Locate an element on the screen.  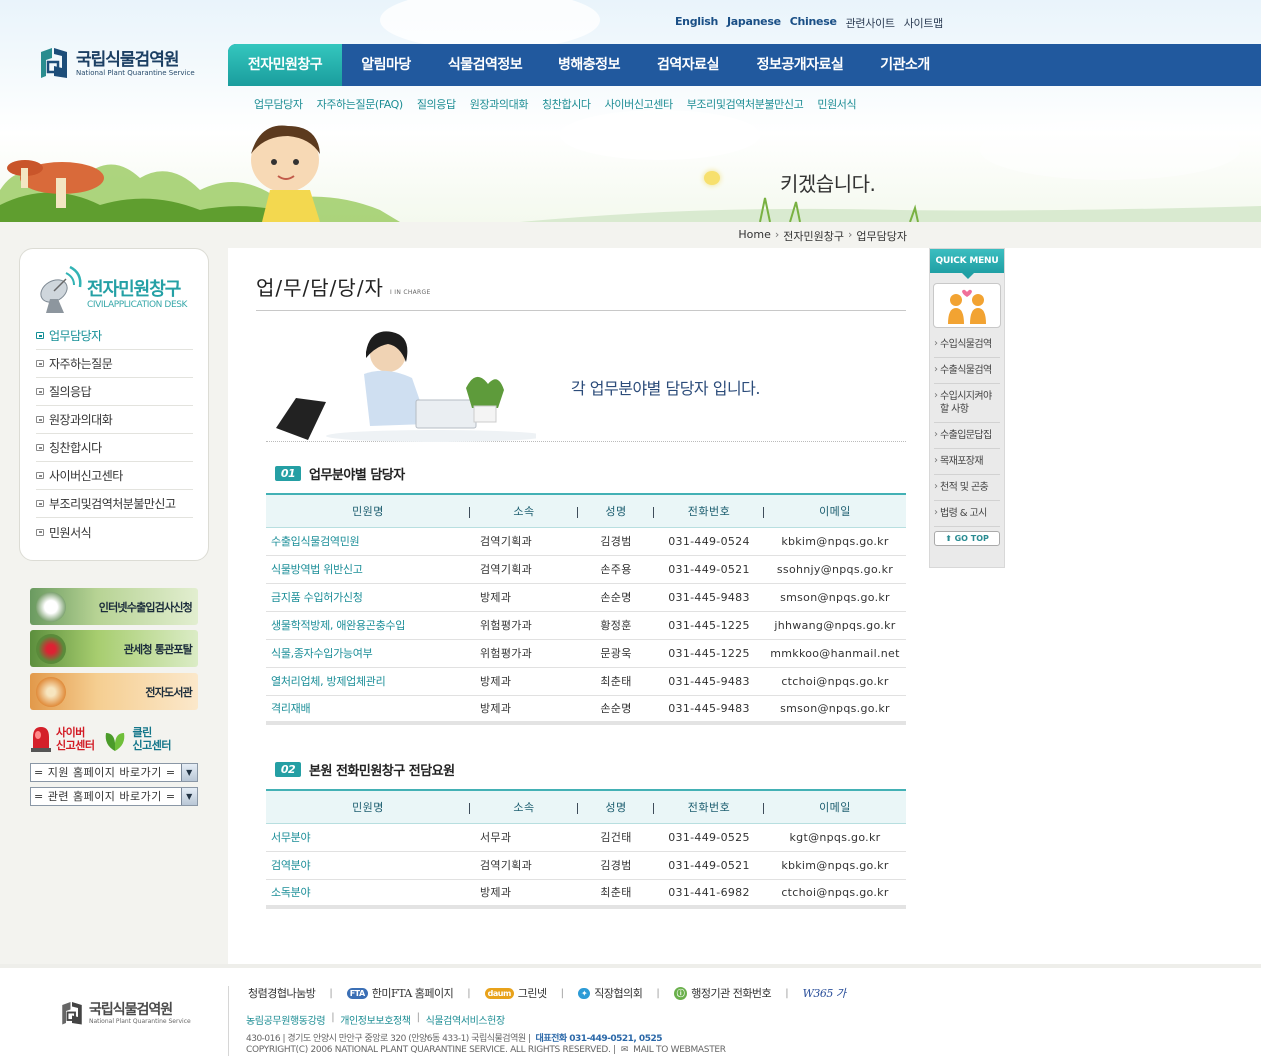
mail-to-webmaster-link: MAIL TO WEBMASTER is located at coordinates (679, 1050).